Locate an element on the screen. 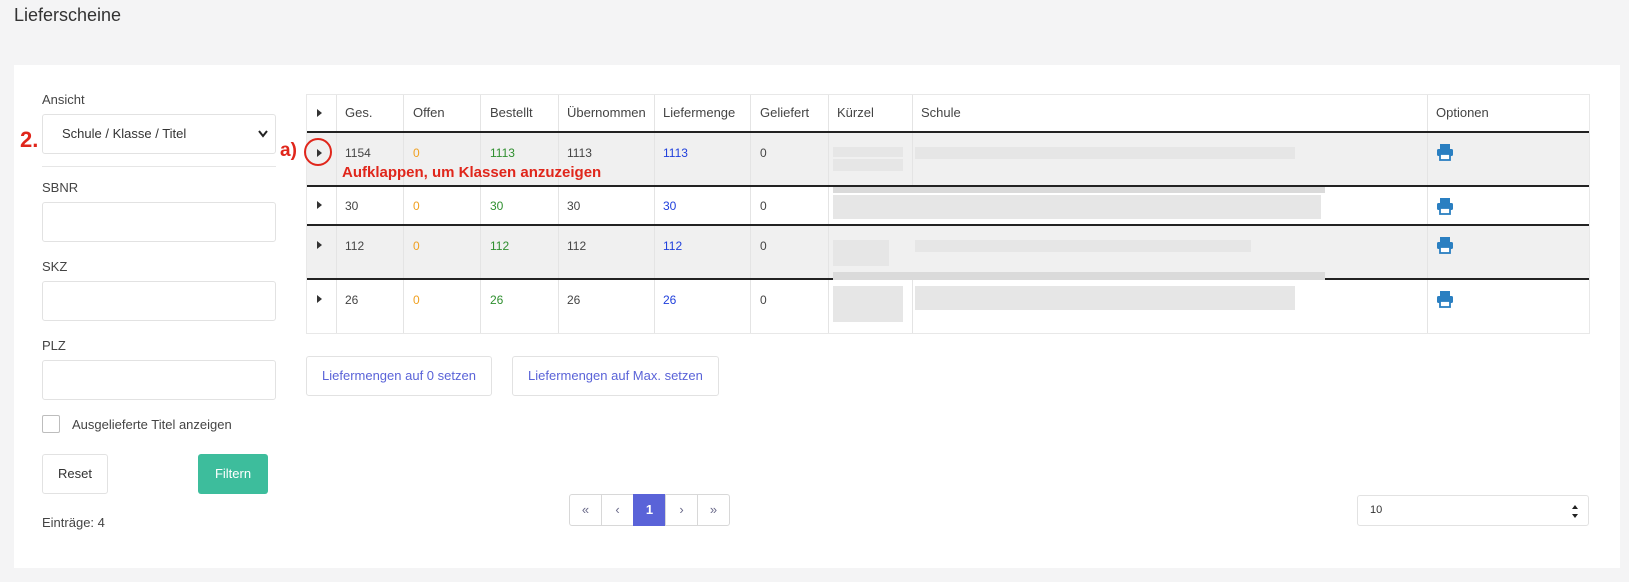 The width and height of the screenshot is (1629, 582). sbnr-label: SBNR is located at coordinates (60, 187).